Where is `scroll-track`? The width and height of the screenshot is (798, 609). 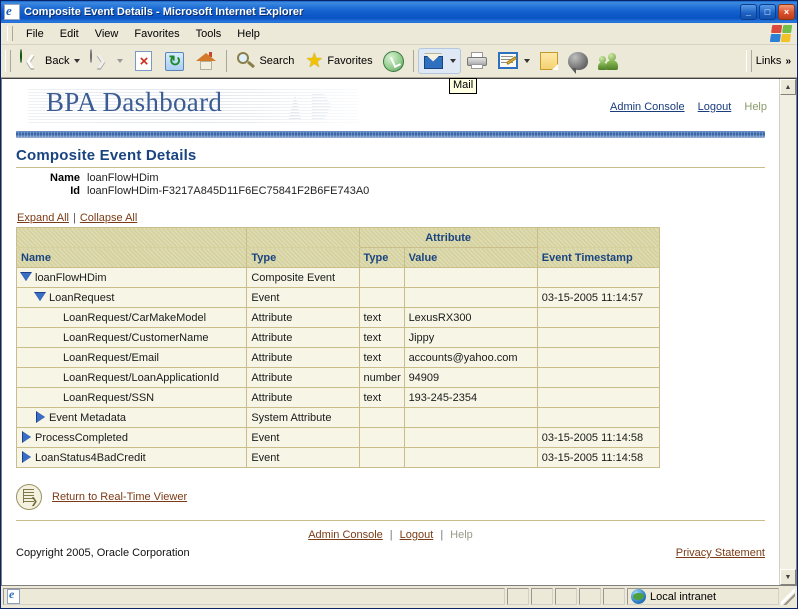
scroll-track is located at coordinates (788, 332).